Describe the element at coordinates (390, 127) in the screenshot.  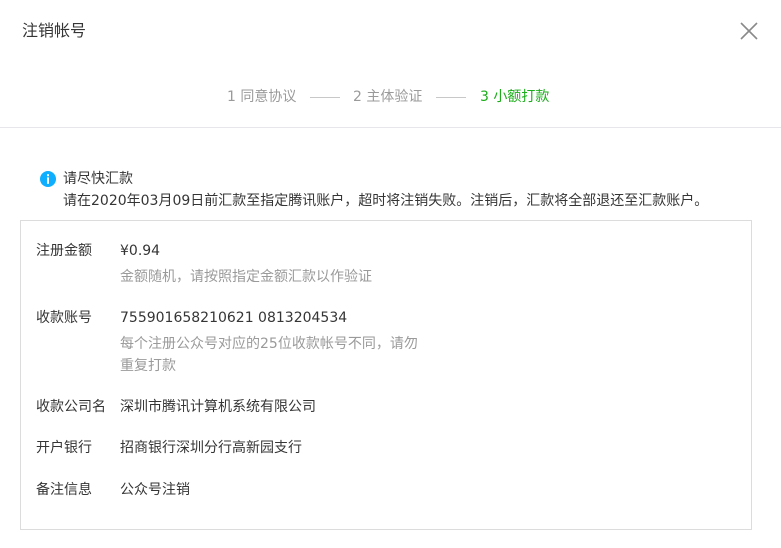
I see `header-divider` at that location.